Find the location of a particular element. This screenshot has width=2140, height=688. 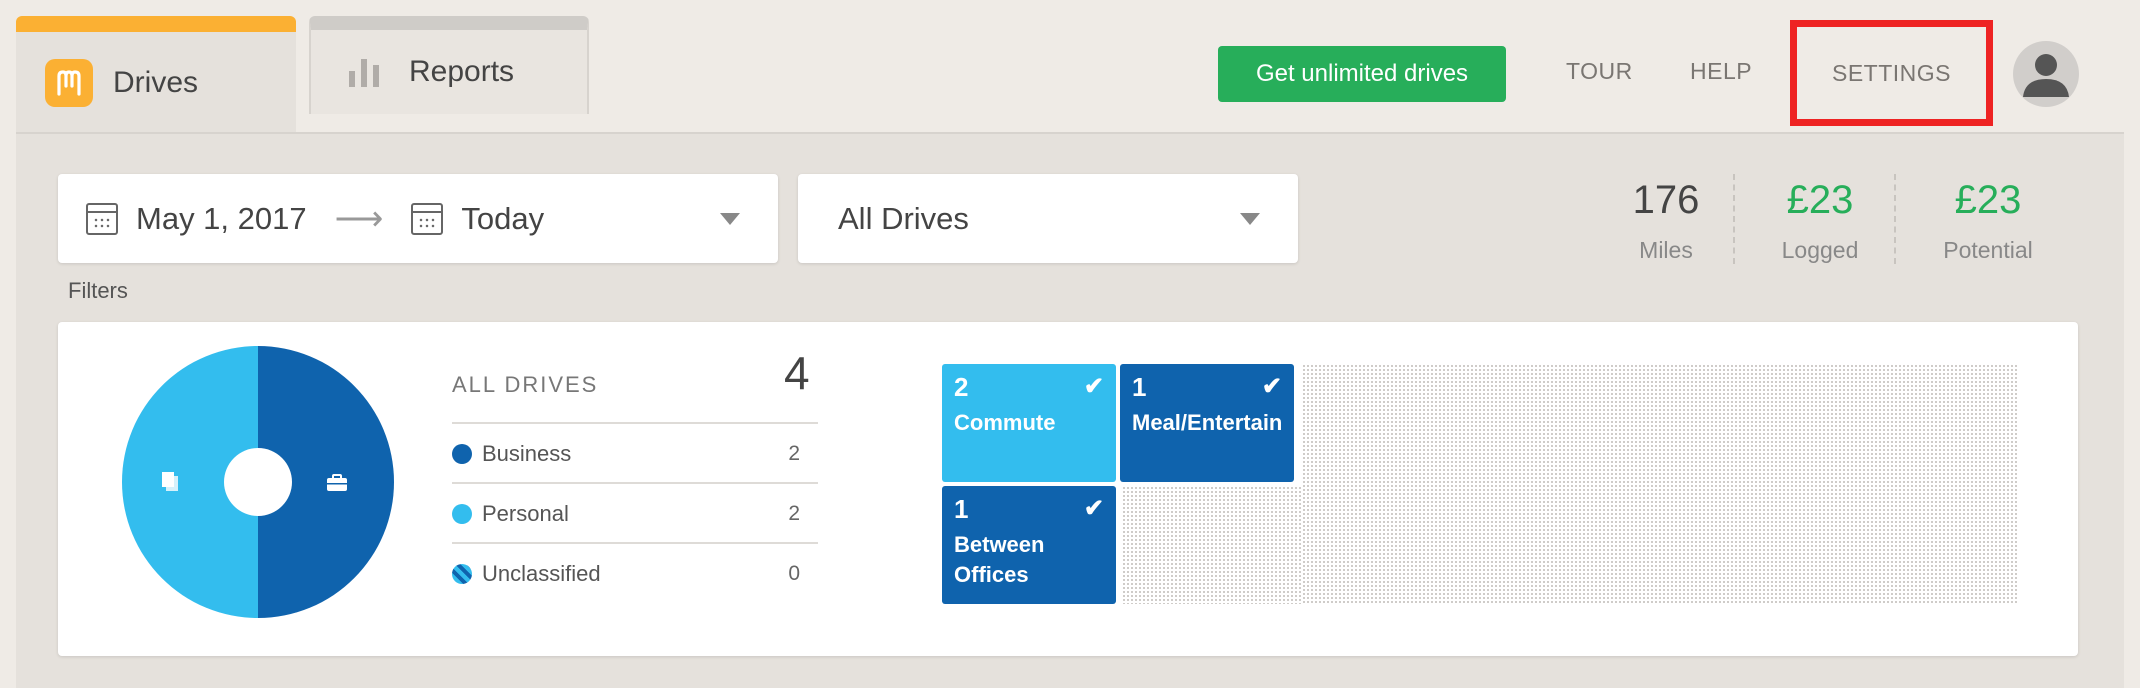

tab-reports-label: Reports is located at coordinates (462, 71).